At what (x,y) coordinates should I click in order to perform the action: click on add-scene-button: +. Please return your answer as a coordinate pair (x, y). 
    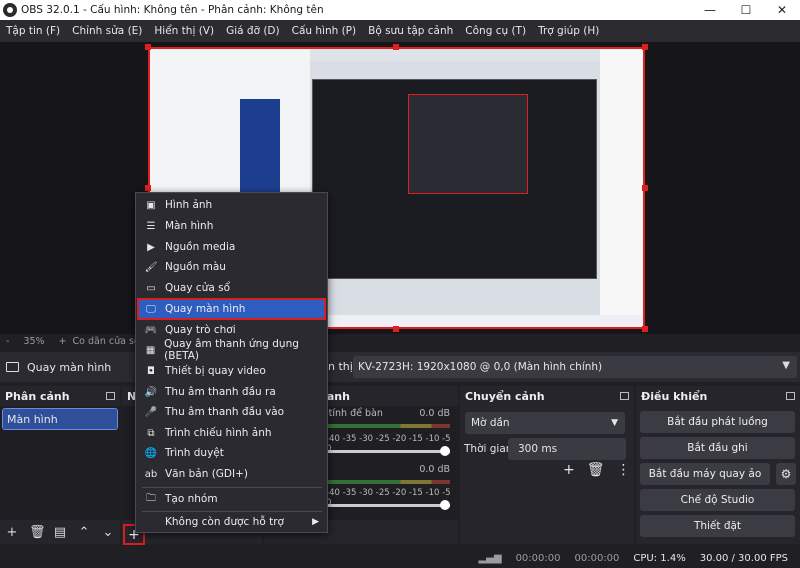
    Looking at the image, I should click on (12, 532).